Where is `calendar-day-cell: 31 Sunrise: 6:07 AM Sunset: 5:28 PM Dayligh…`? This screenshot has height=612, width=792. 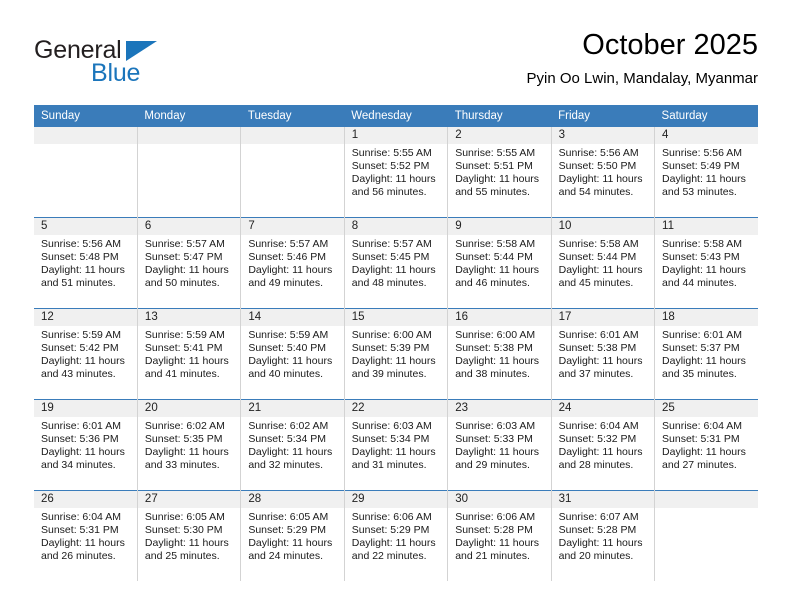
calendar-day-cell: 31 Sunrise: 6:07 AM Sunset: 5:28 PM Dayligh… is located at coordinates (603, 535).